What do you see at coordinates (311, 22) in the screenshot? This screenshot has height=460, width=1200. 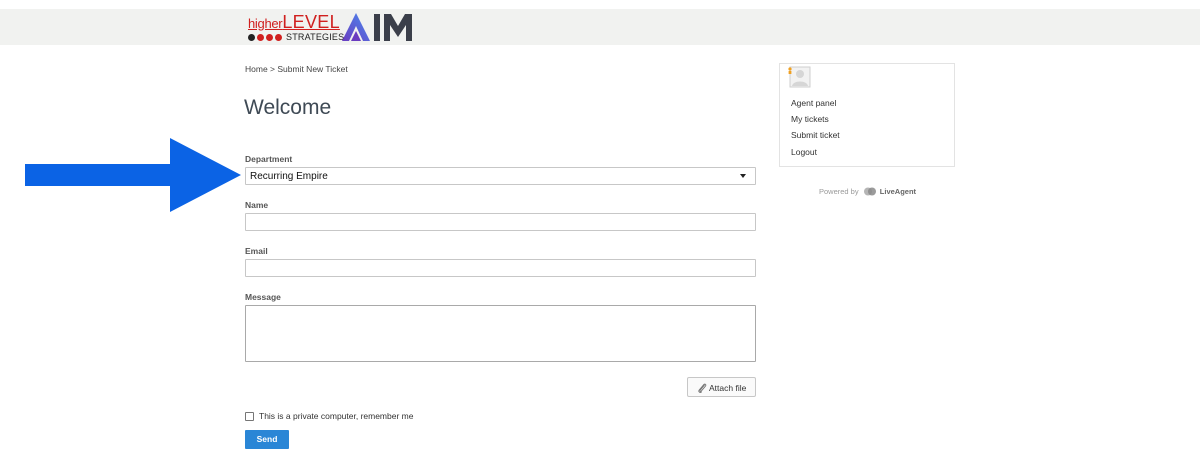 I see `logo-level-text: LEVEL` at bounding box center [311, 22].